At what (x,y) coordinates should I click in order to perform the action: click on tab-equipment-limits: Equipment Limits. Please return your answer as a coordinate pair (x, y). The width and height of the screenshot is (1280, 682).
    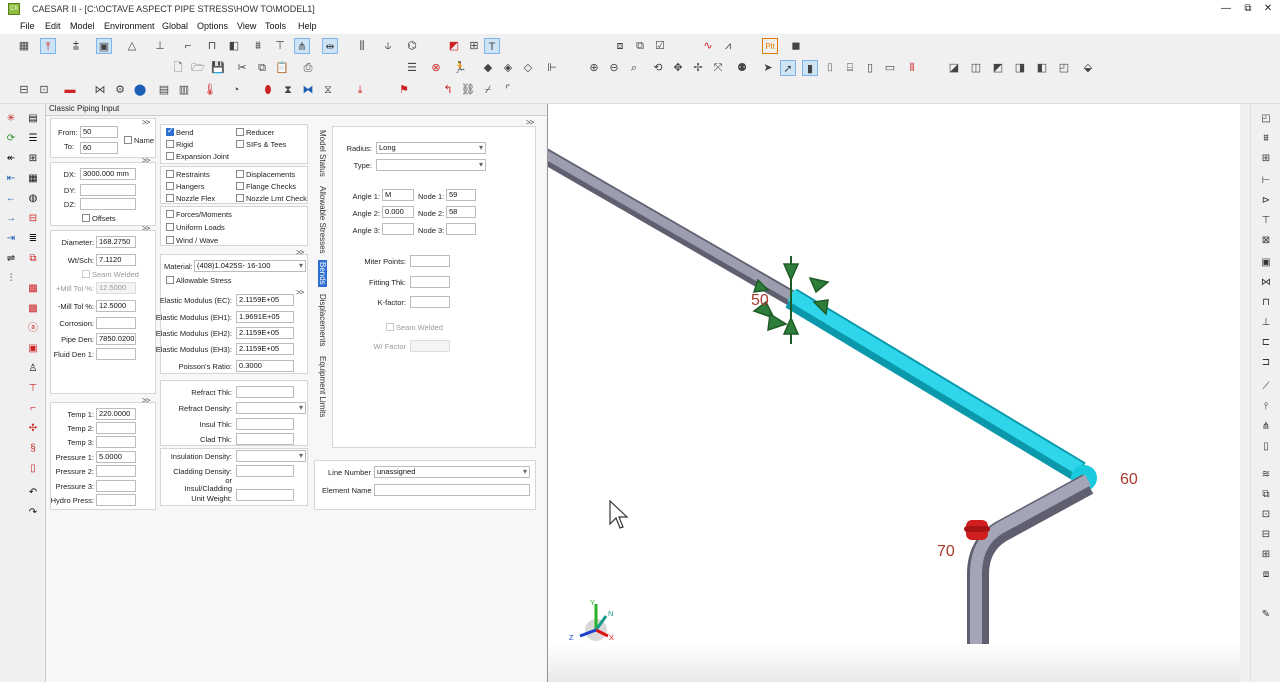
    Looking at the image, I should click on (322, 386).